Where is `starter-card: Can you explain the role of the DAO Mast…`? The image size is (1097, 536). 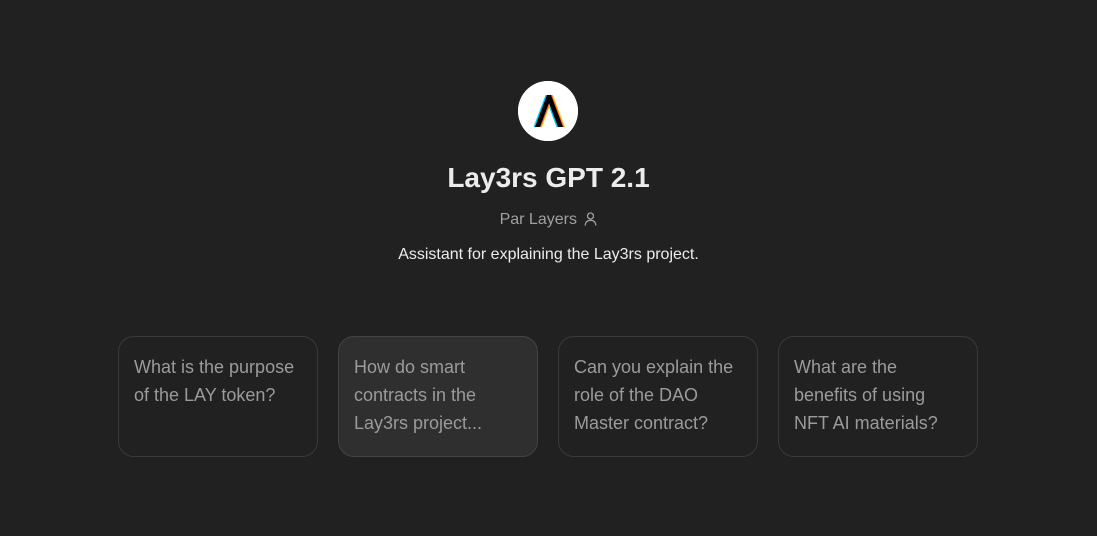 starter-card: Can you explain the role of the DAO Mast… is located at coordinates (658, 396).